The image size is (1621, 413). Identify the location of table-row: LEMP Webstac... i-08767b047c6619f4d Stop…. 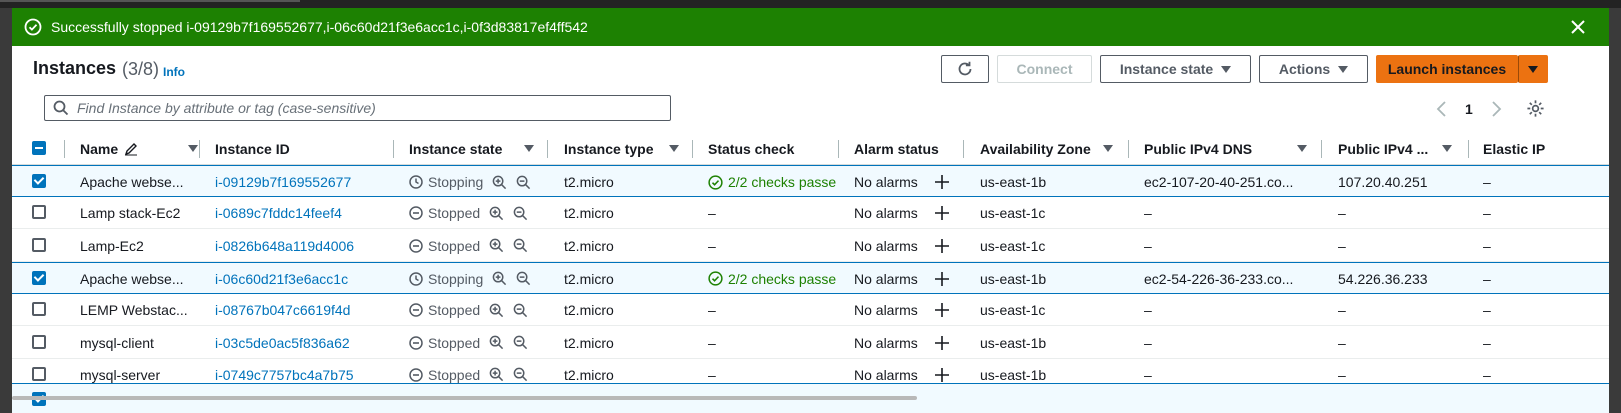
(810, 310).